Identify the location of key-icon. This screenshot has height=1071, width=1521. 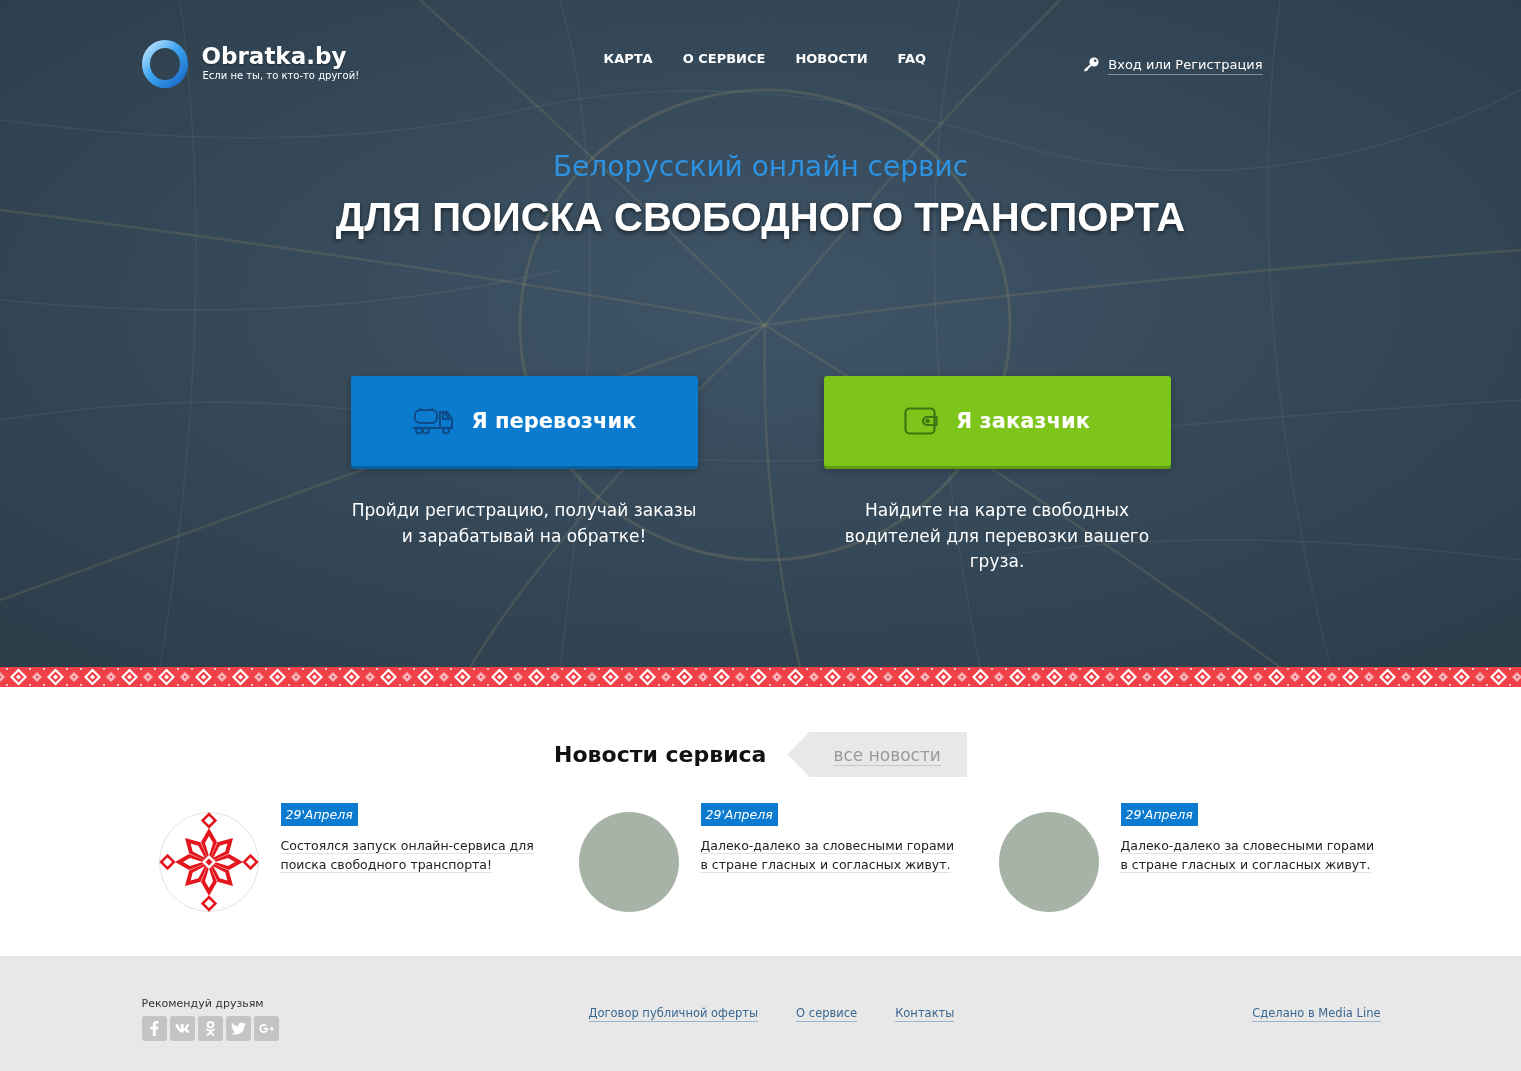
(1091, 65).